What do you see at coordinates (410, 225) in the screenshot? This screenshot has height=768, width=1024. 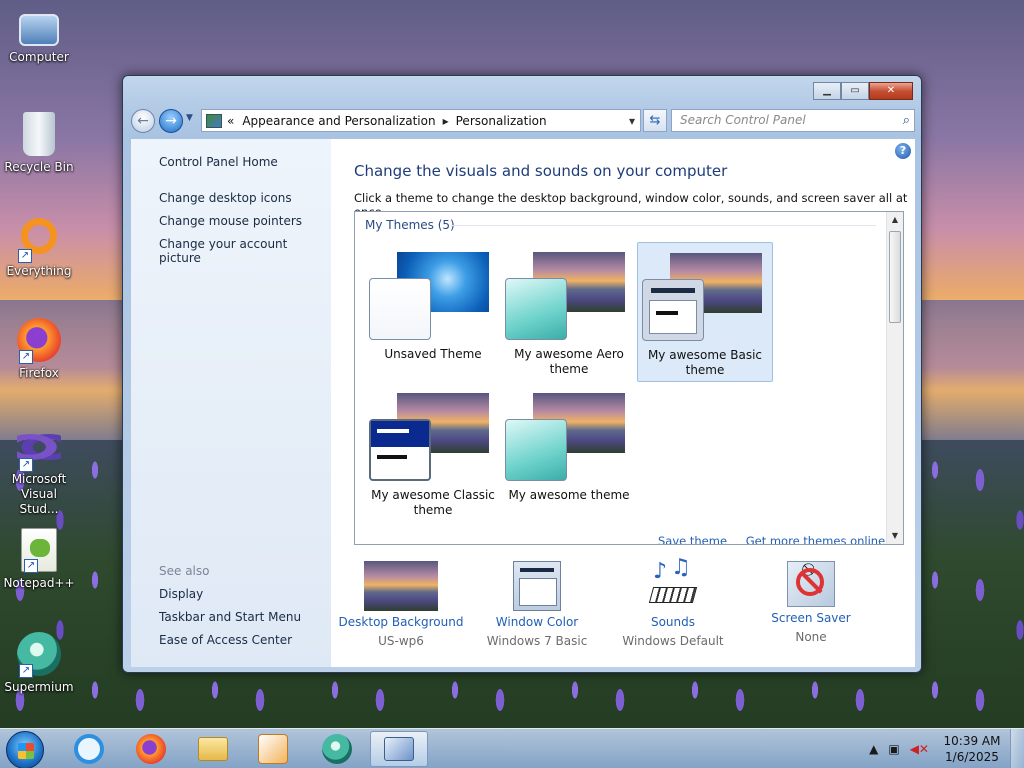 I see `my-themes-group-label: My Themes (5)` at bounding box center [410, 225].